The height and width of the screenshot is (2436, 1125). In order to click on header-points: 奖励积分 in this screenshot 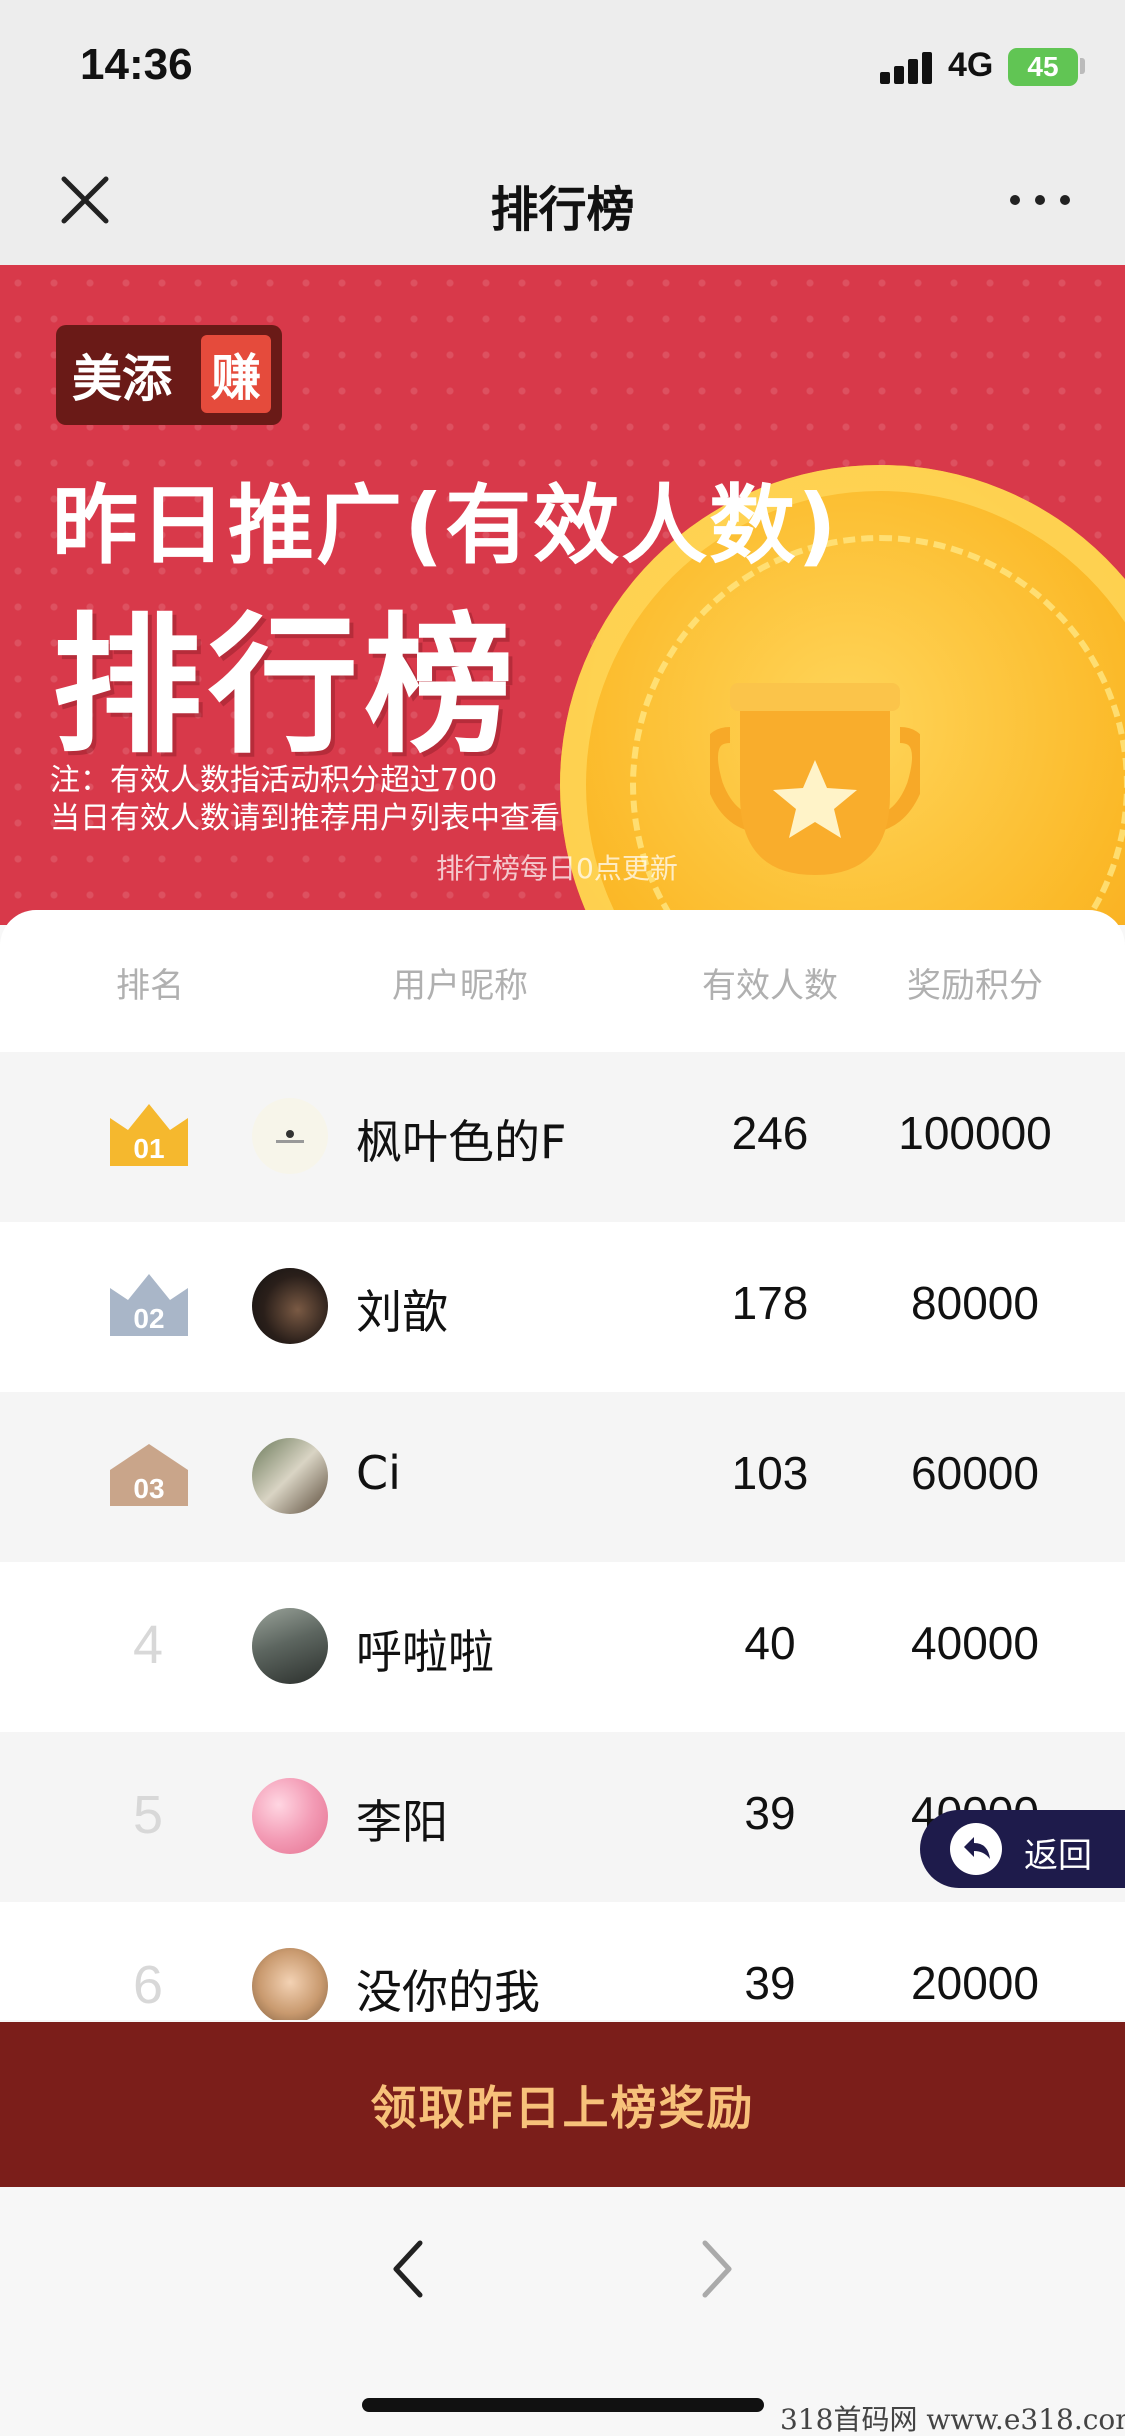, I will do `click(975, 986)`.